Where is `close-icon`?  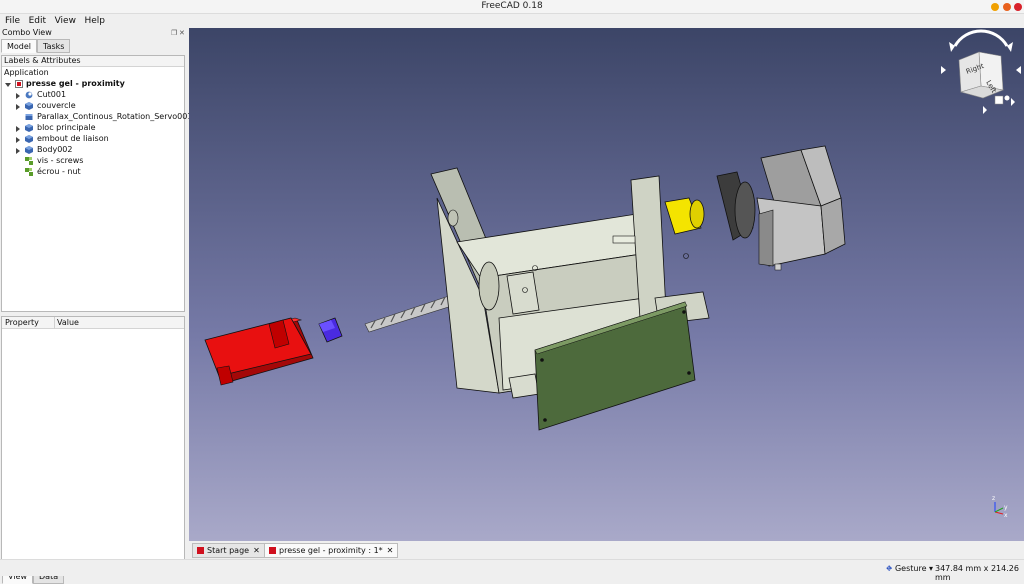 close-icon is located at coordinates (1018, 7).